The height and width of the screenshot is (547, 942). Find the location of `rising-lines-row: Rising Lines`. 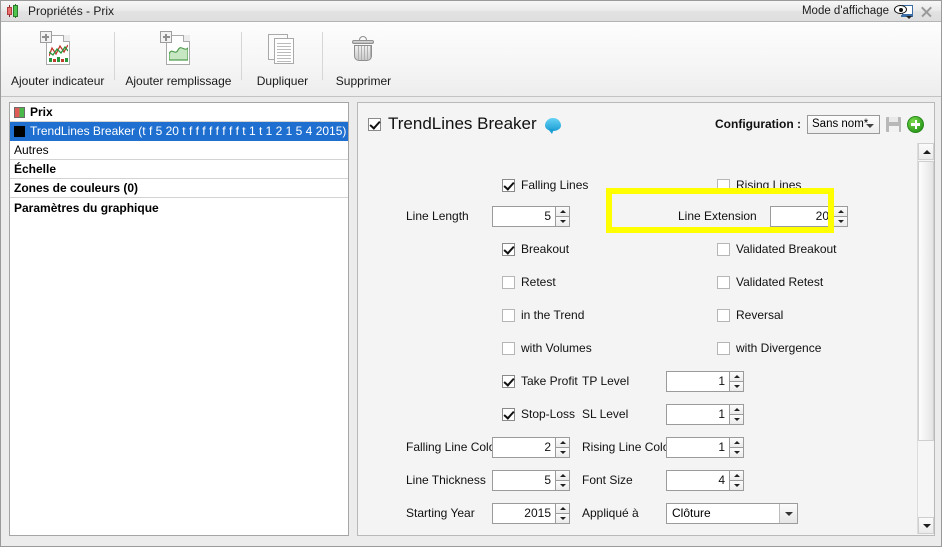

rising-lines-row: Rising Lines is located at coordinates (759, 185).